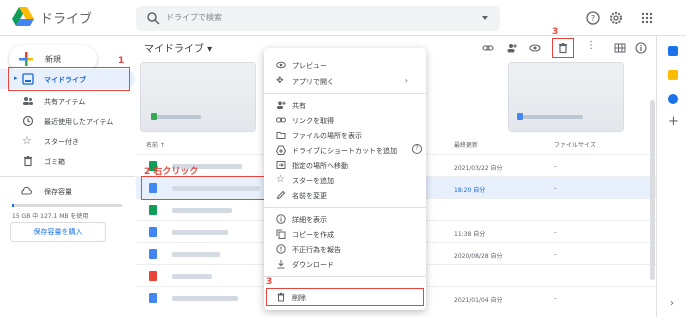  Describe the element at coordinates (309, 66) in the screenshot. I see `menu-item-label: プレビュー` at that location.